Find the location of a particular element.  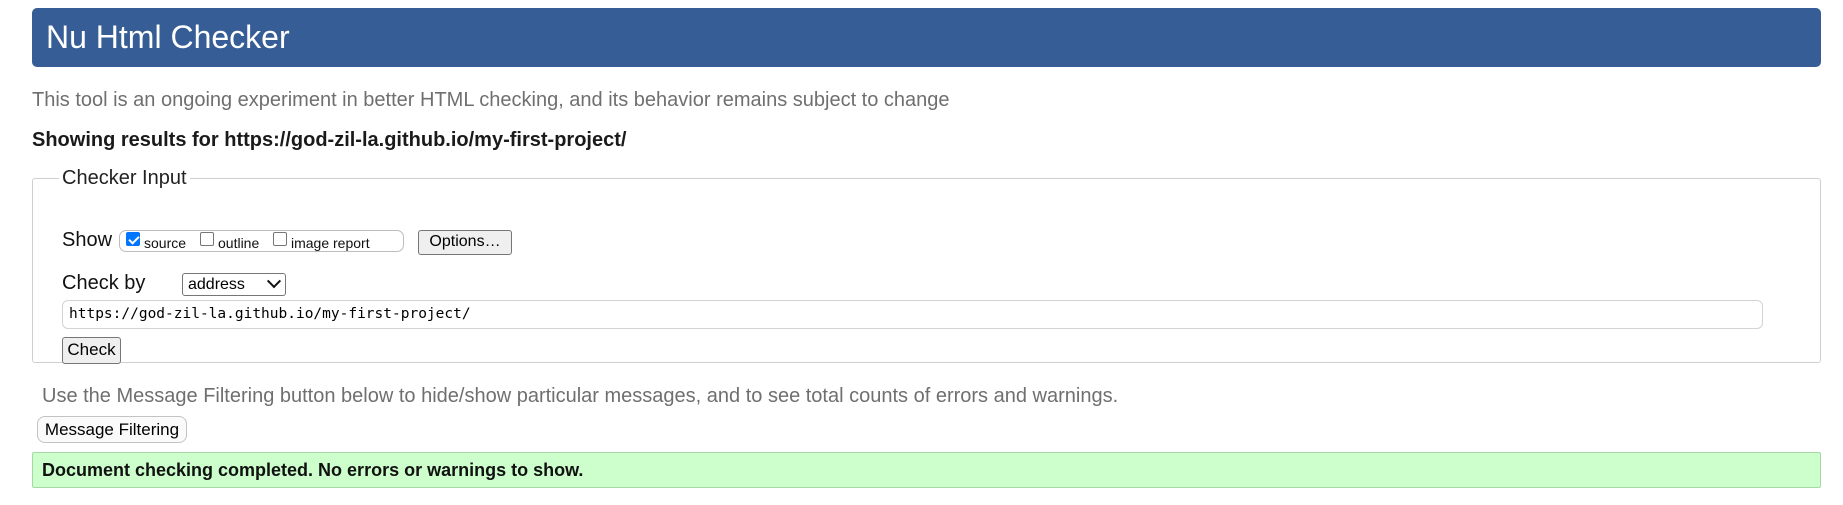

image-report-option-label: image report is located at coordinates (330, 243).